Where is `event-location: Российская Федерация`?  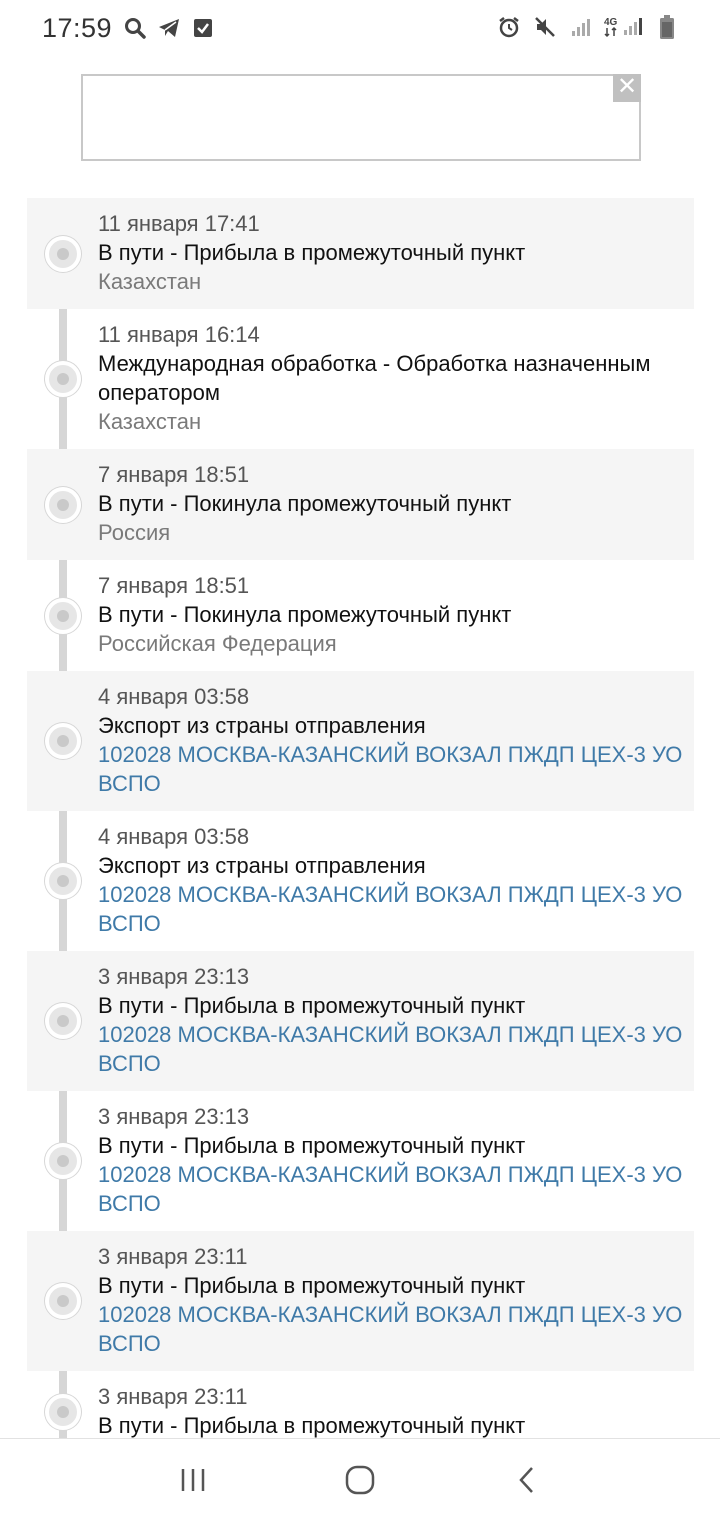 event-location: Российская Федерация is located at coordinates (217, 643).